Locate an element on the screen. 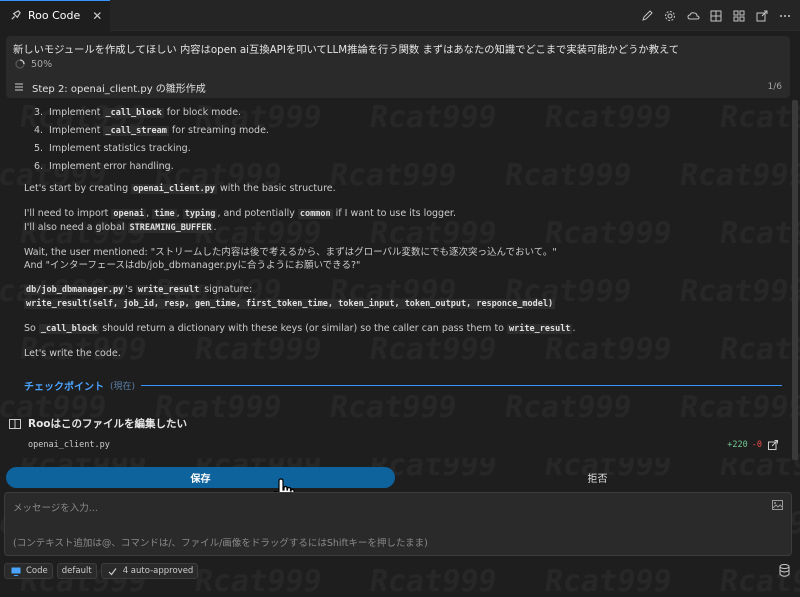 This screenshot has height=597, width=800. file-name: openai_client.py is located at coordinates (69, 445).